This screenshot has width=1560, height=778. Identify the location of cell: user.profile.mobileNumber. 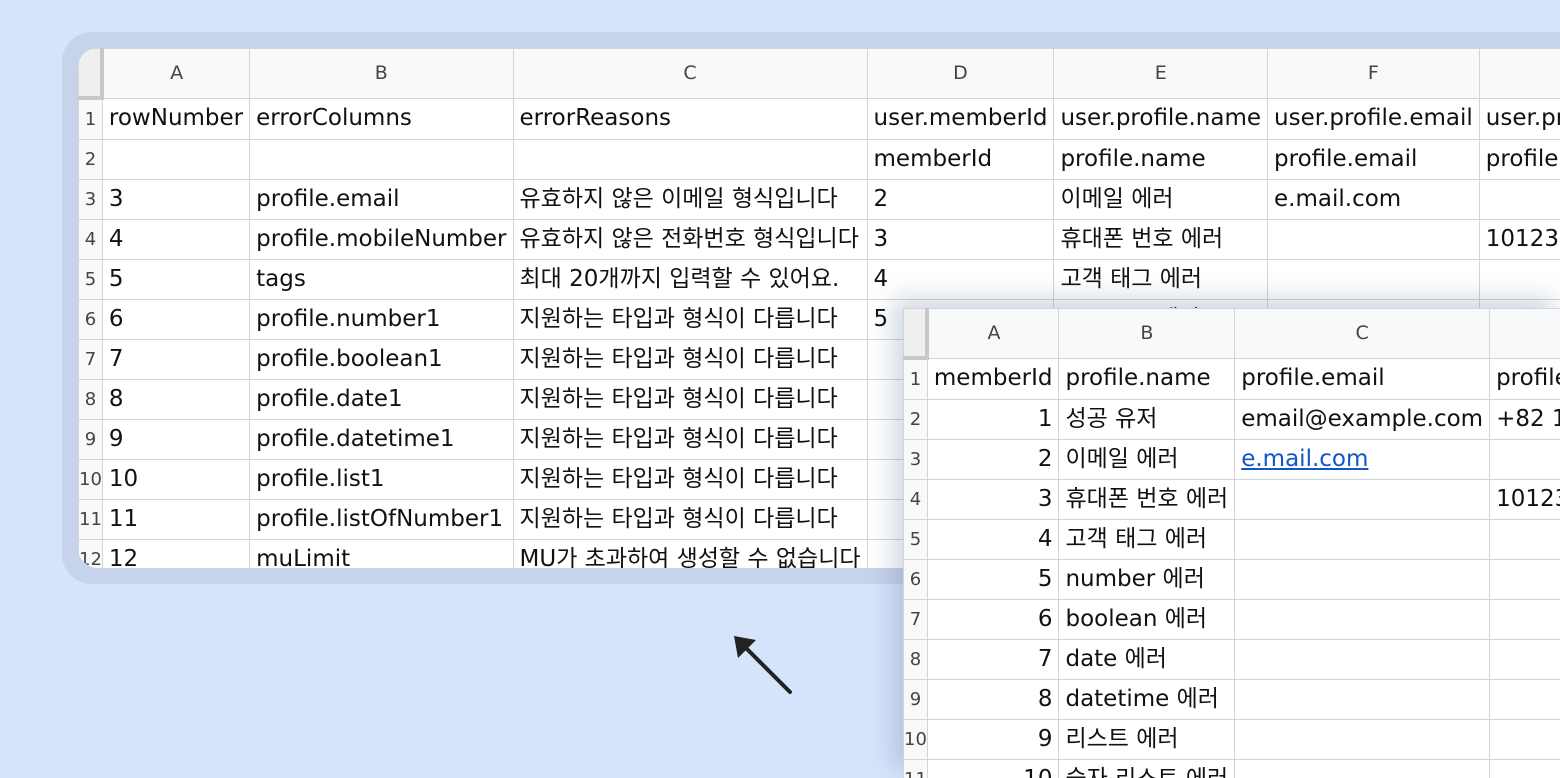
(1519, 119).